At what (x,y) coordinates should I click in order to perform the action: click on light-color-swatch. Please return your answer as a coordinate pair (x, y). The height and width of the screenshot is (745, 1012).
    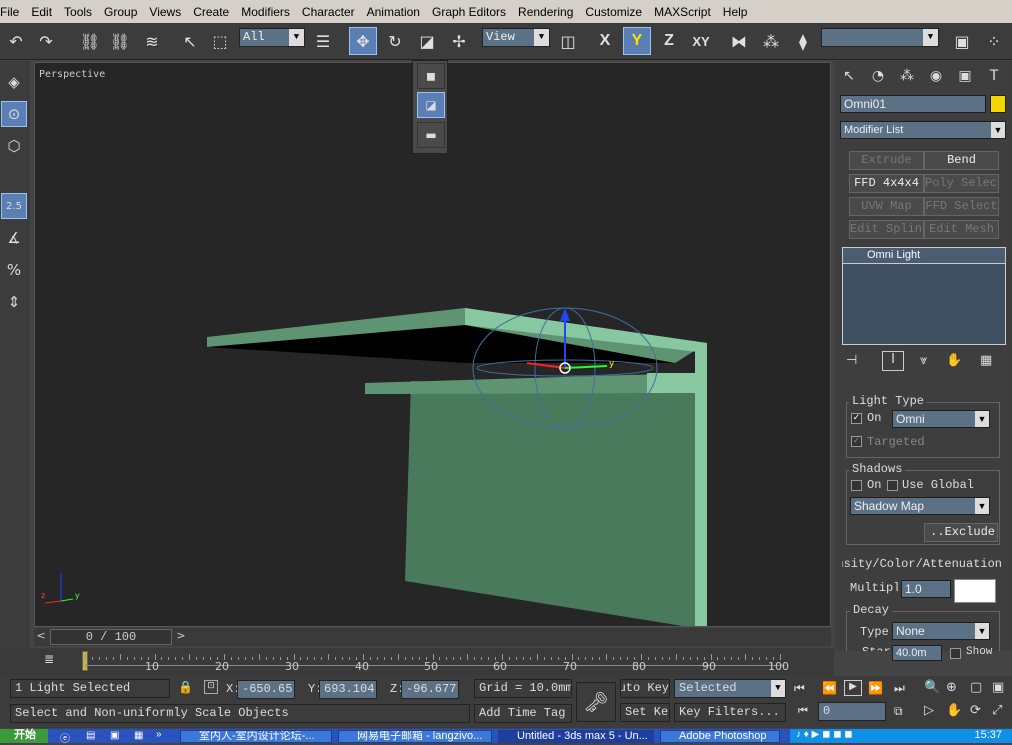
    Looking at the image, I should click on (975, 591).